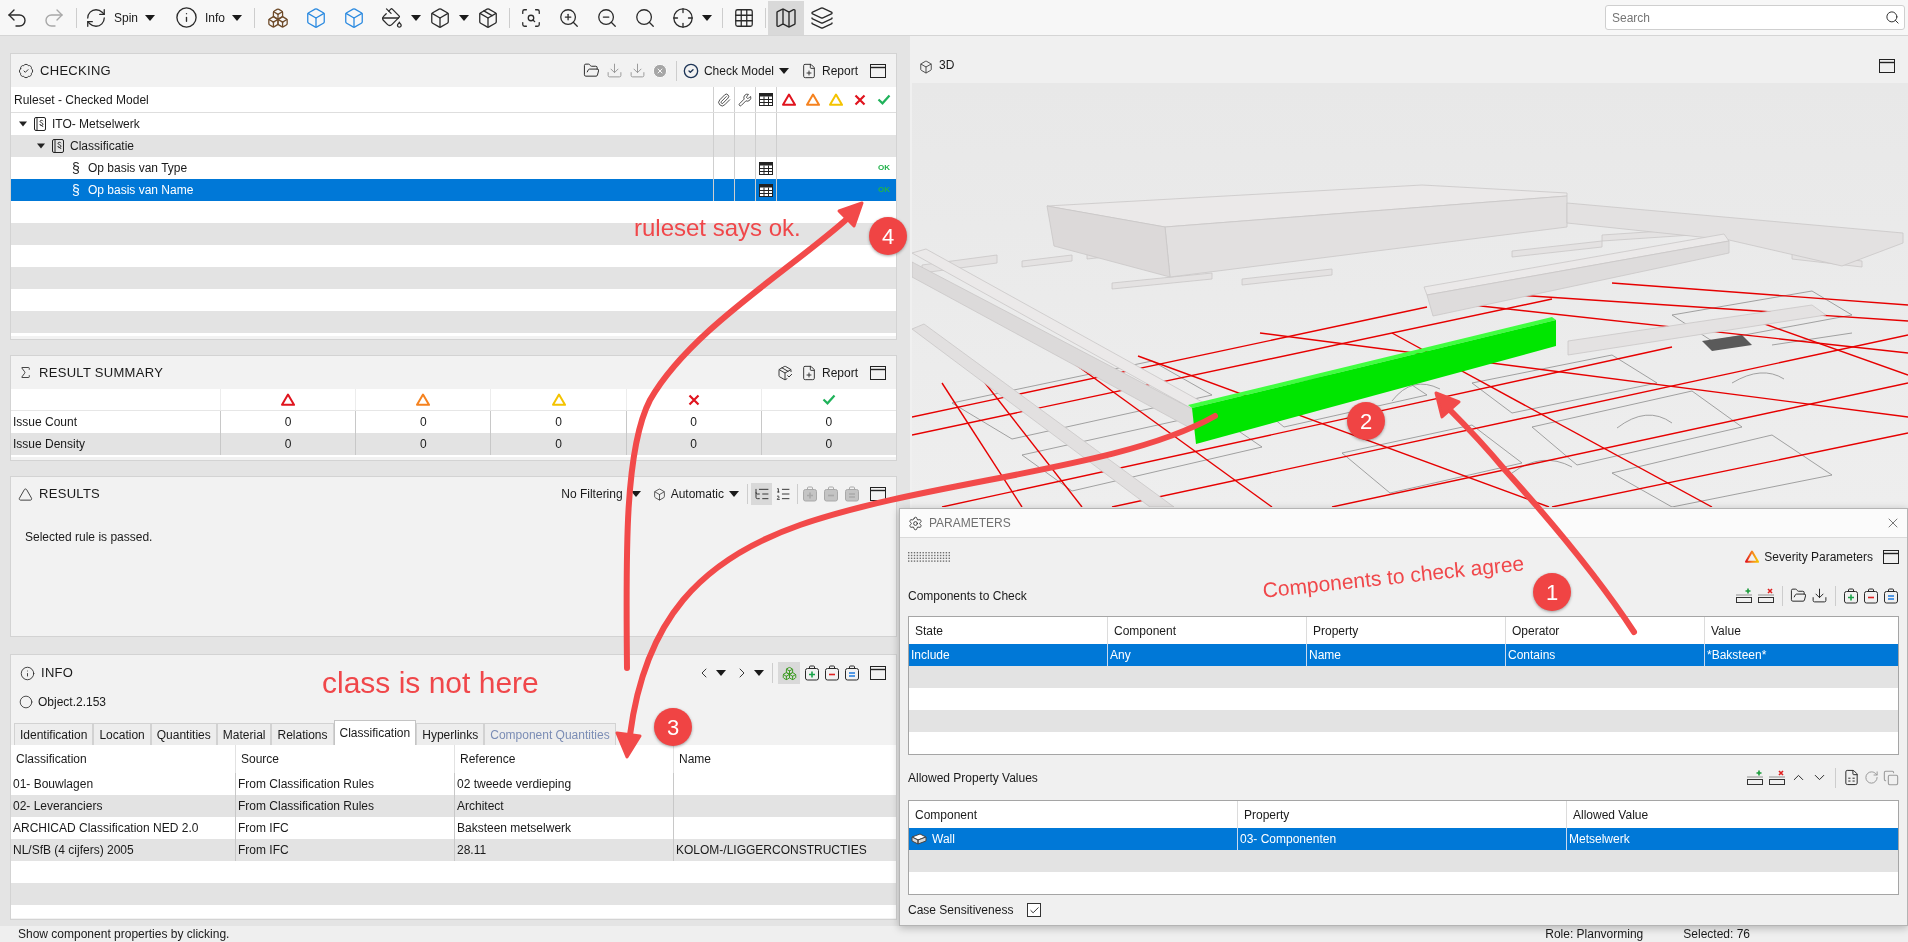 This screenshot has width=1908, height=942. I want to click on grid-icon, so click(744, 17).